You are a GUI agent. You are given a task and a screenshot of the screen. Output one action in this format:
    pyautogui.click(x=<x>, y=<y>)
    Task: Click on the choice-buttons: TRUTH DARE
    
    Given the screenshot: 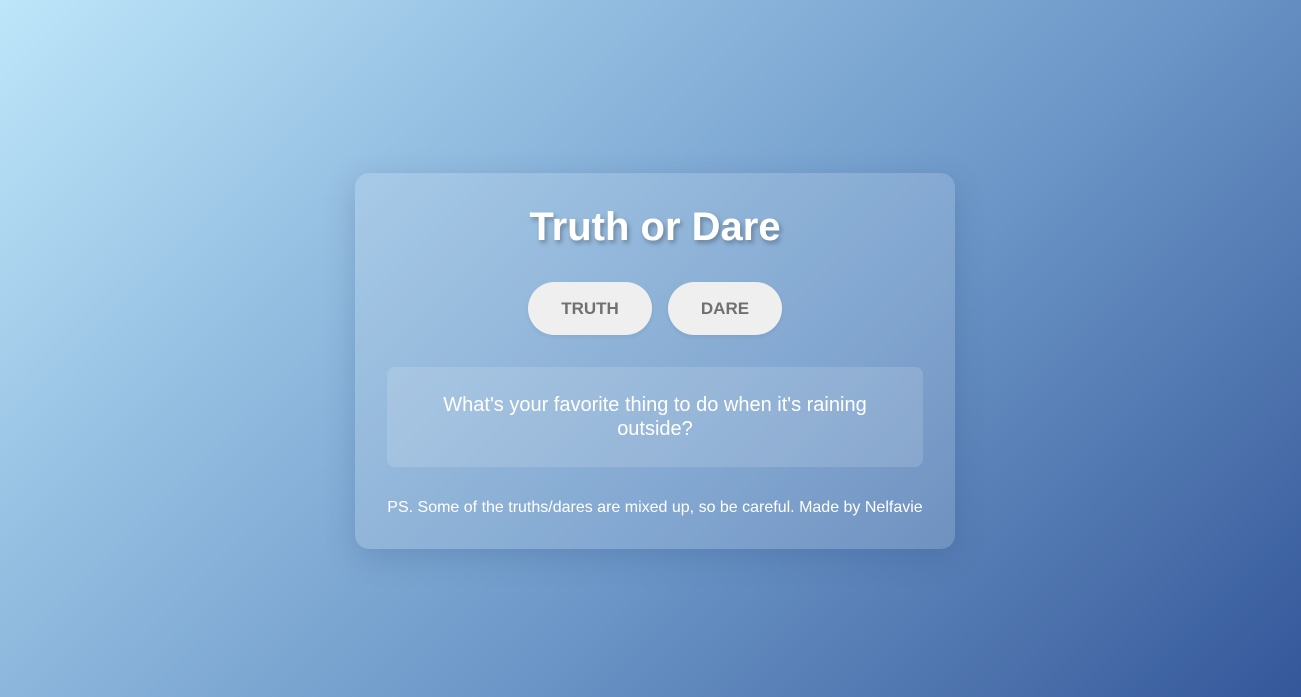 What is the action you would take?
    pyautogui.click(x=655, y=308)
    